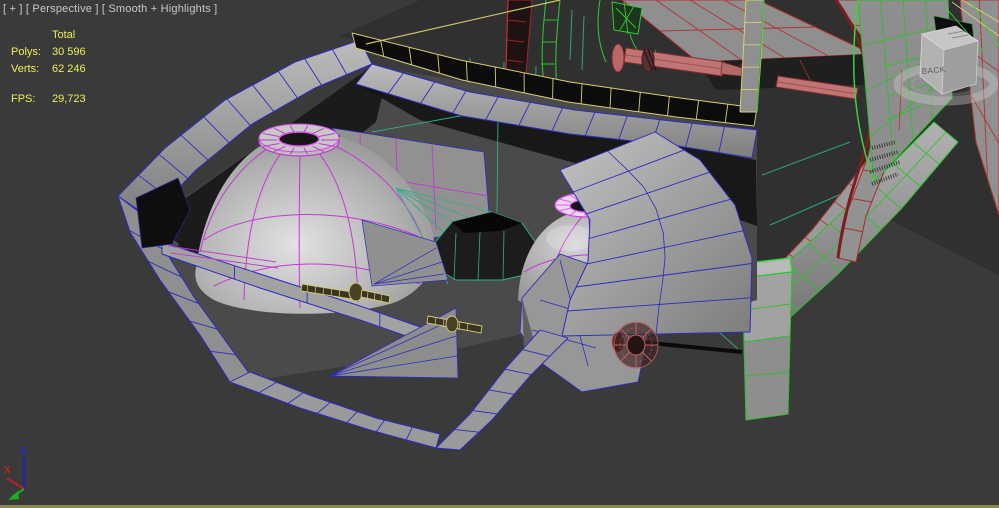  What do you see at coordinates (23, 451) in the screenshot?
I see `z-axis-label: Z` at bounding box center [23, 451].